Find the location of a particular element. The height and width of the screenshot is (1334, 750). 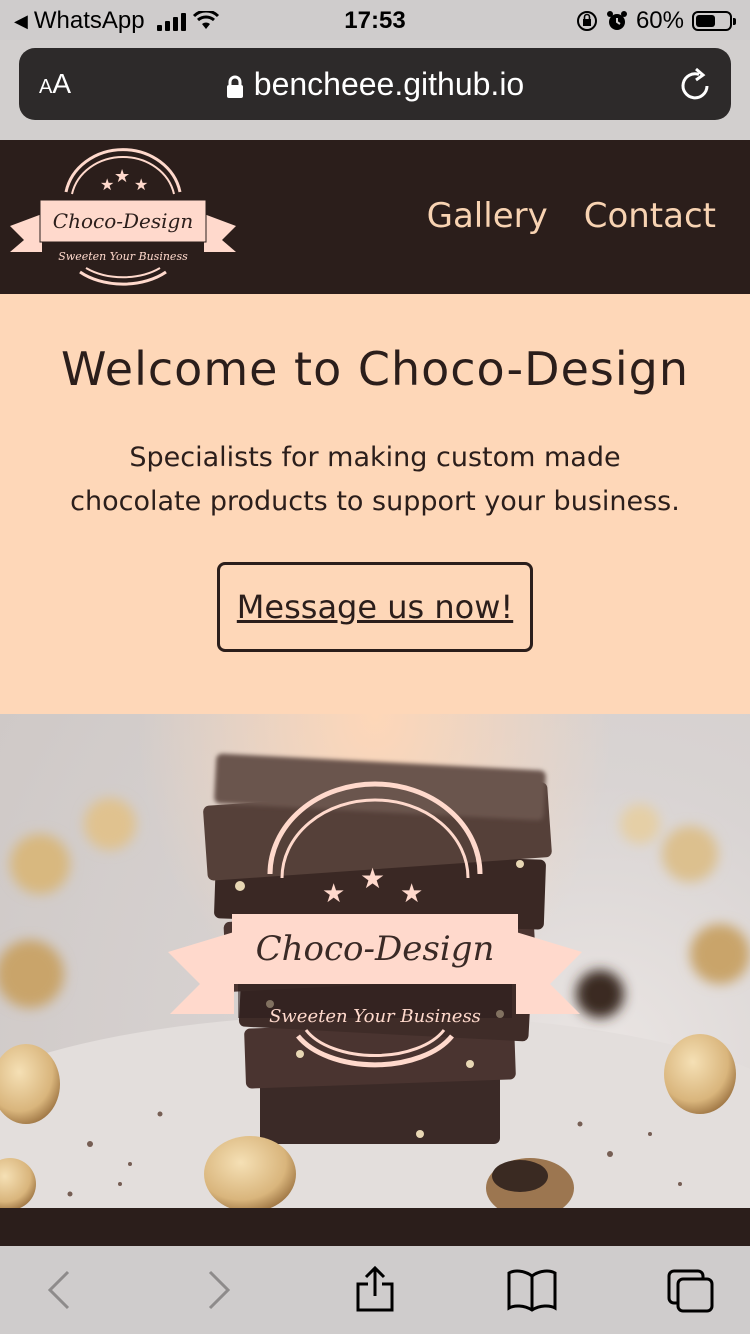

battery-icon is located at coordinates (714, 21).